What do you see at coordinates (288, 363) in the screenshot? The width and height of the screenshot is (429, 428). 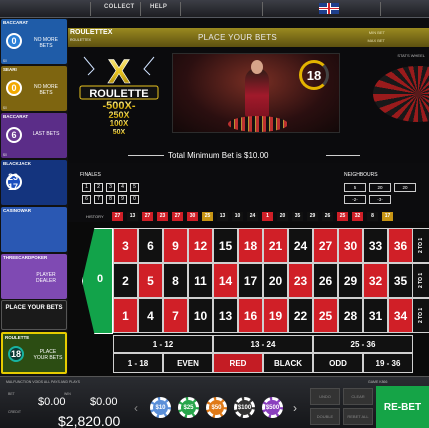 I see `outside-bet-black: BLACK` at bounding box center [288, 363].